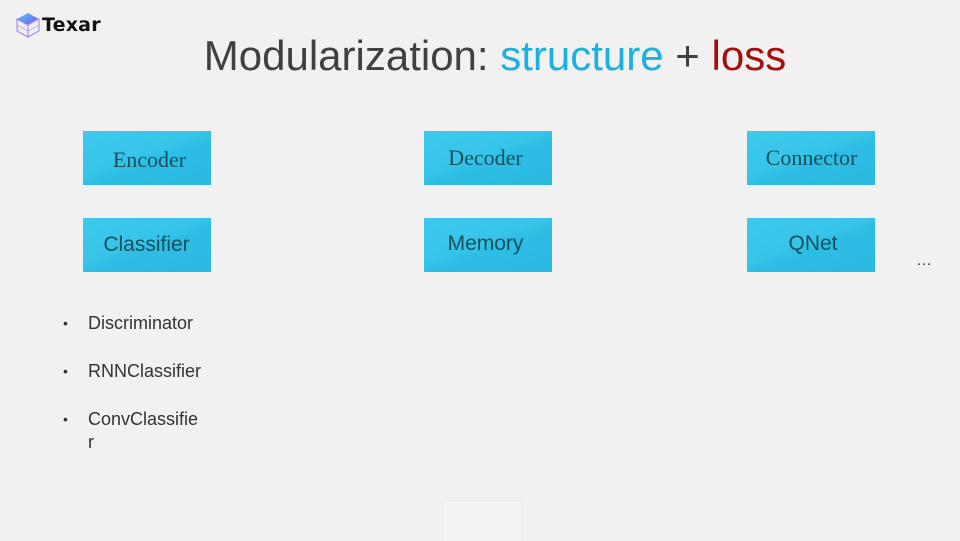  I want to click on page-title: Modularization: structure + loss, so click(480, 56).